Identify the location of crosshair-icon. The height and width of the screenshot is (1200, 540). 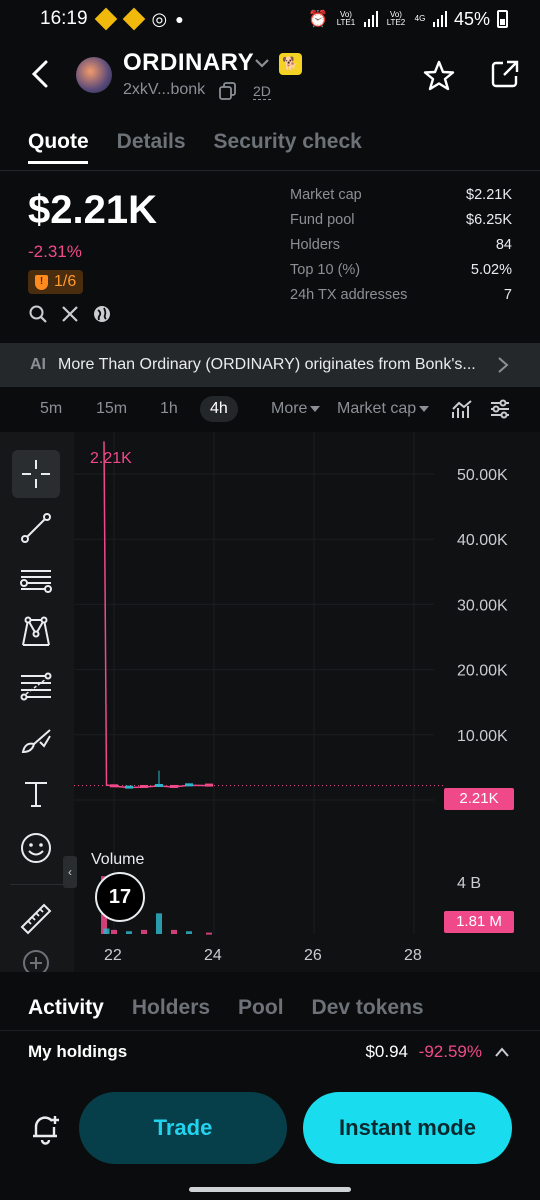
(36, 474).